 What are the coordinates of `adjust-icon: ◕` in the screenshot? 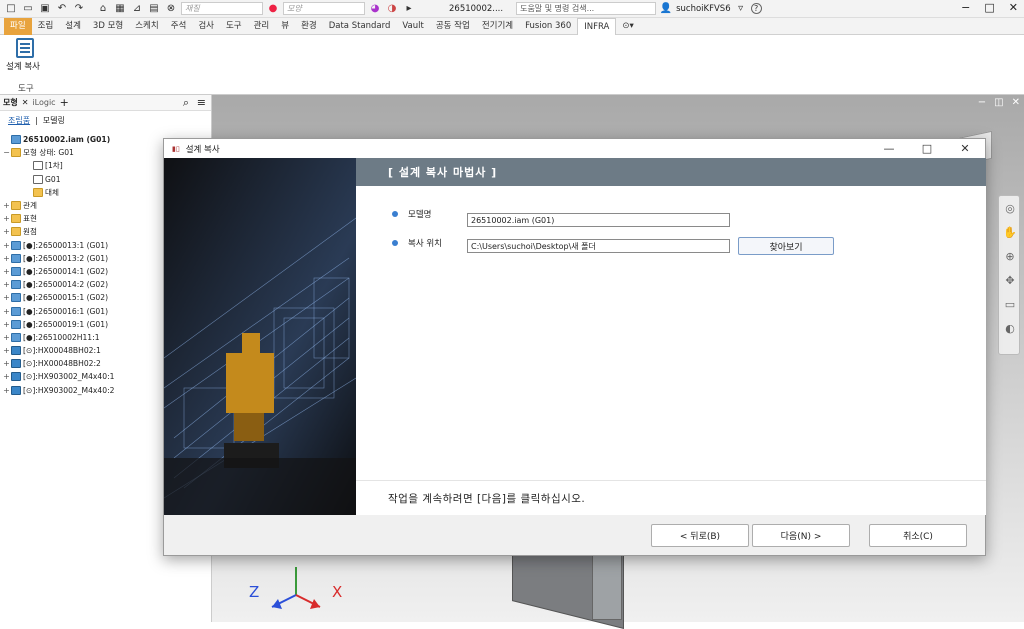 It's located at (375, 9).